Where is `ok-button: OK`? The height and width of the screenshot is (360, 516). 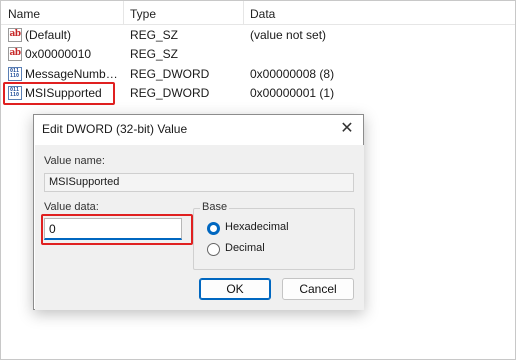
ok-button: OK is located at coordinates (235, 289).